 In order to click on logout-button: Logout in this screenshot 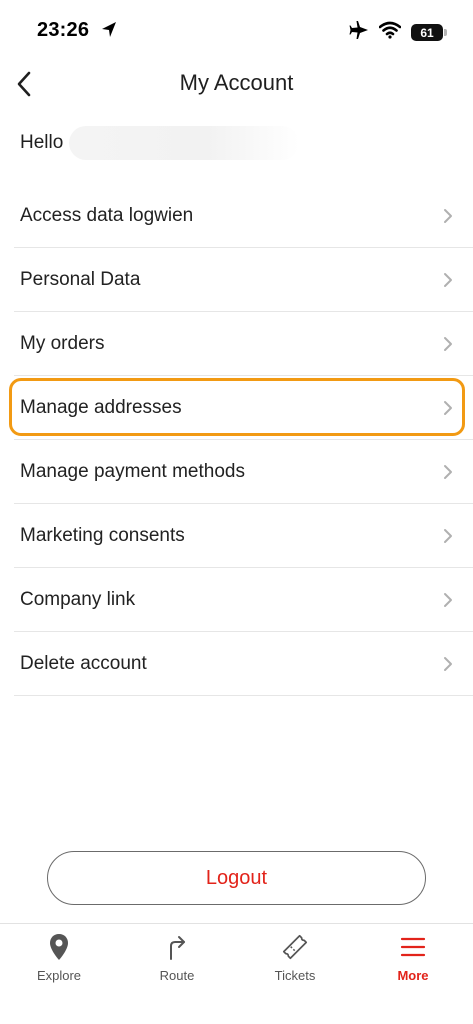, I will do `click(236, 878)`.